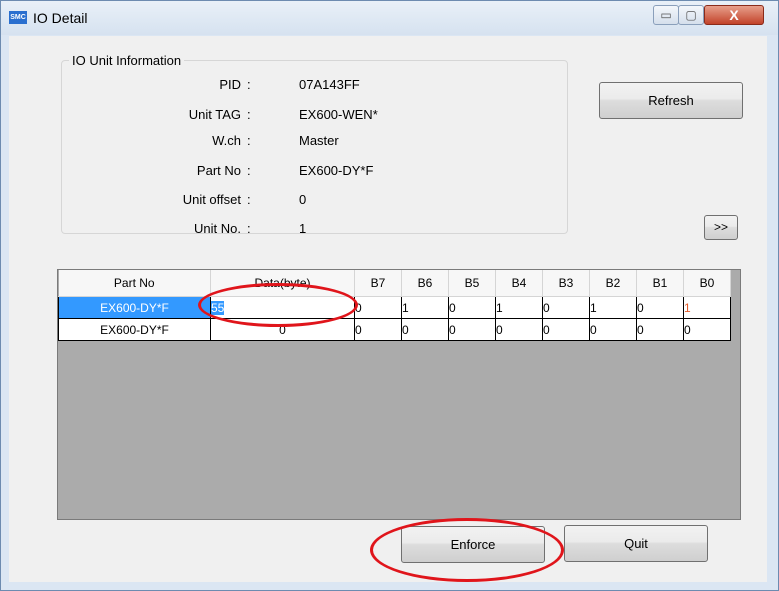 This screenshot has height=591, width=779. Describe the element at coordinates (734, 15) in the screenshot. I see `close-button: X` at that location.